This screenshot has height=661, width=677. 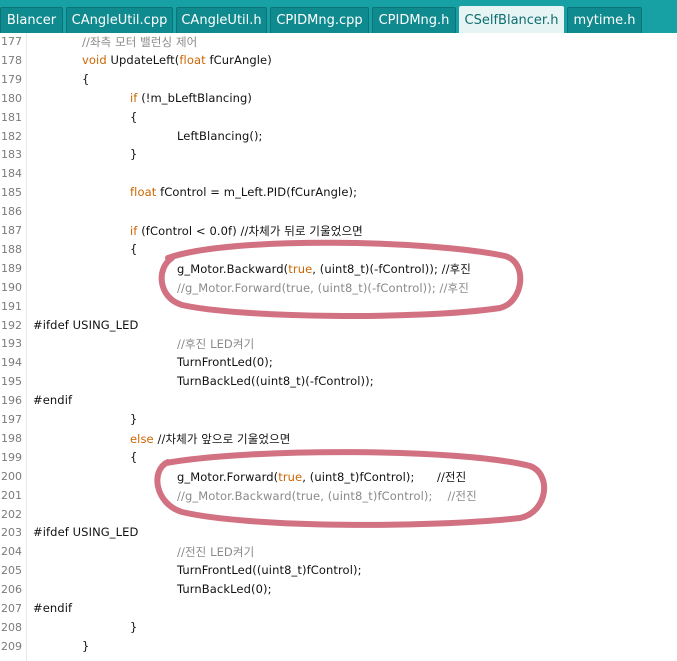 What do you see at coordinates (604, 20) in the screenshot?
I see `tab-mytime-h: mytime.h` at bounding box center [604, 20].